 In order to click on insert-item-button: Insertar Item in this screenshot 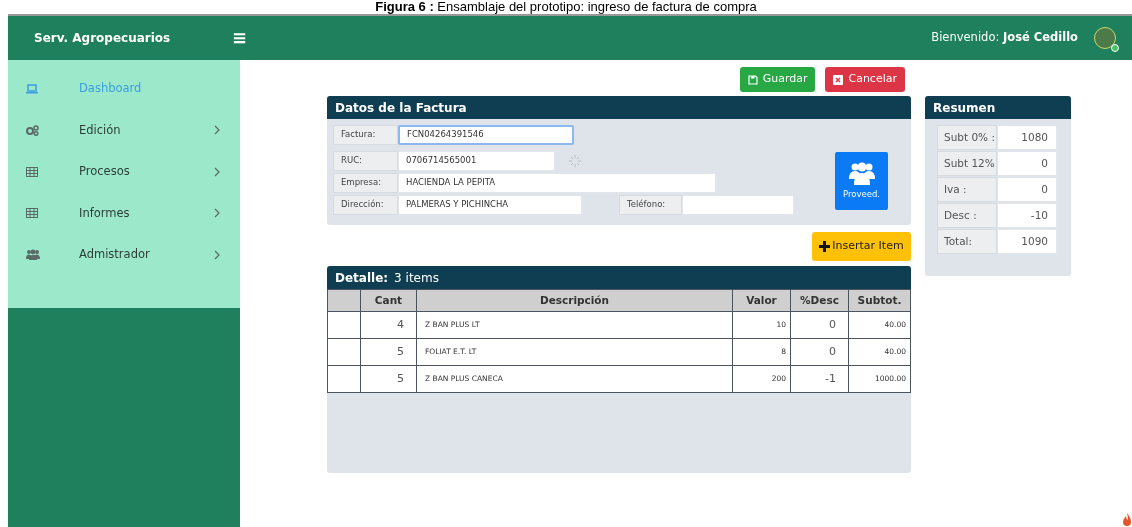, I will do `click(861, 246)`.